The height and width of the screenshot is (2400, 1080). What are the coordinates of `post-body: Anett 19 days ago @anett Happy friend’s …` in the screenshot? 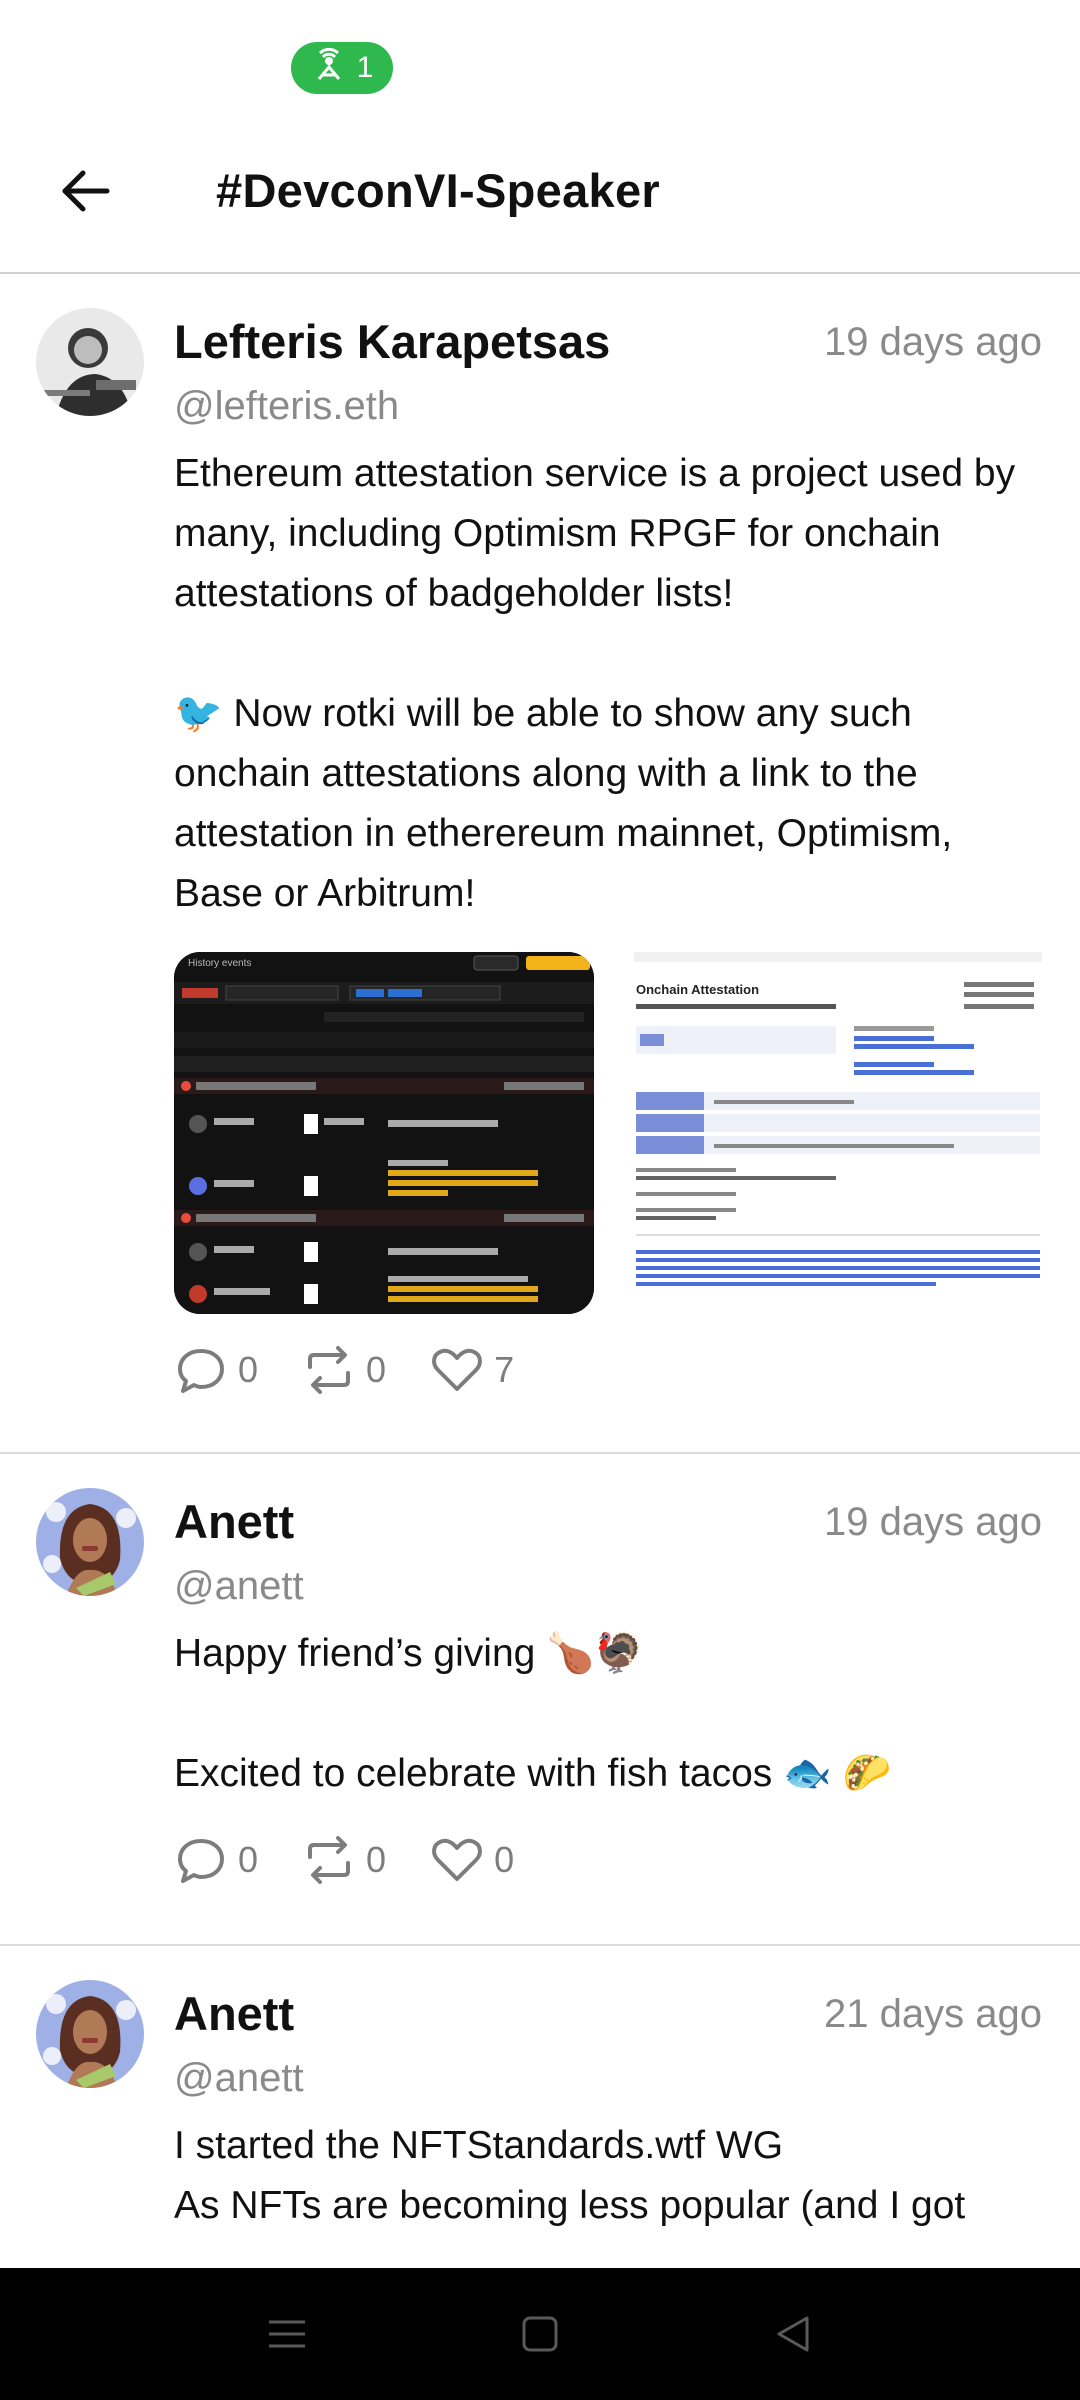 It's located at (608, 1691).